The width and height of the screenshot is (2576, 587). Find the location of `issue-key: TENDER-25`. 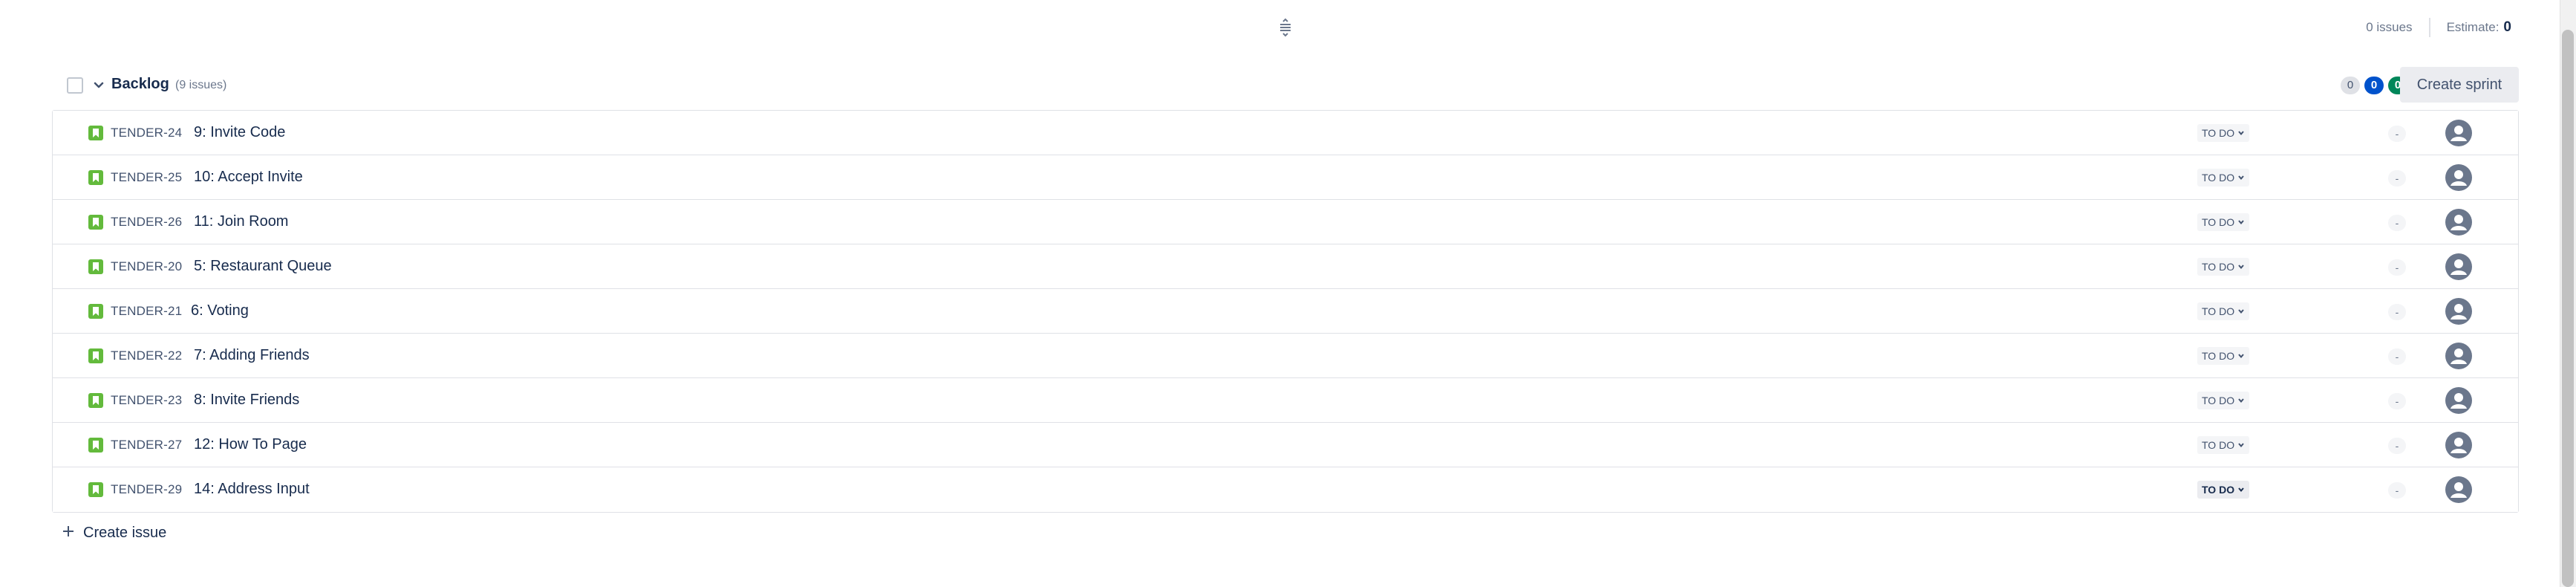

issue-key: TENDER-25 is located at coordinates (146, 177).